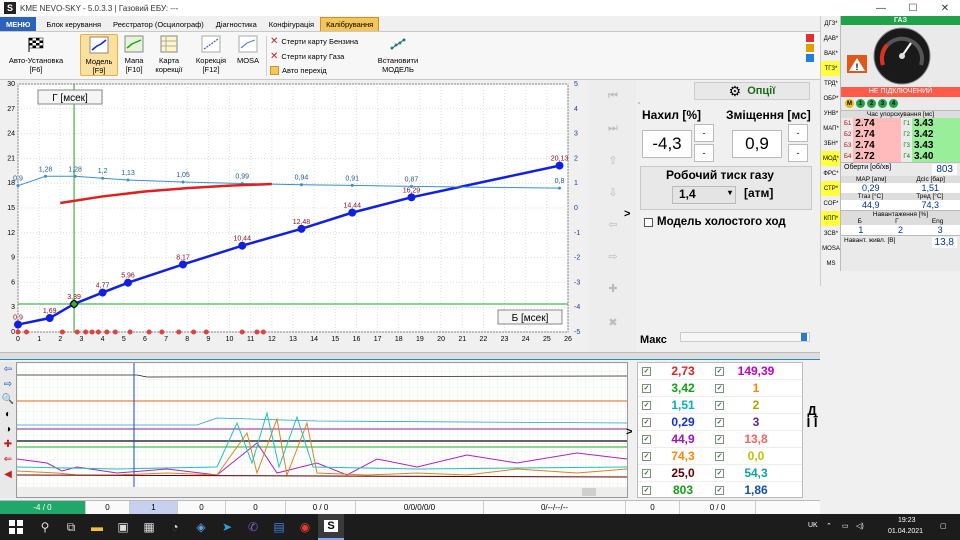 The width and height of the screenshot is (960, 540). I want to click on add-marker-icon: ✚, so click(8, 444).